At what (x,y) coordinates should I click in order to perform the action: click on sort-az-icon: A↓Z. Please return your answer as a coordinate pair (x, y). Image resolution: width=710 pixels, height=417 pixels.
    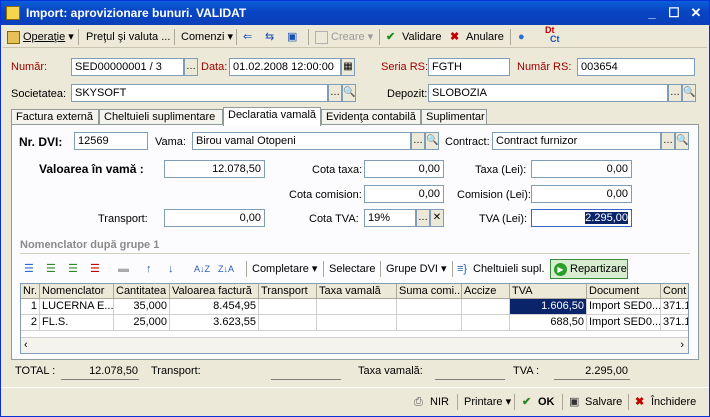
    Looking at the image, I should click on (202, 269).